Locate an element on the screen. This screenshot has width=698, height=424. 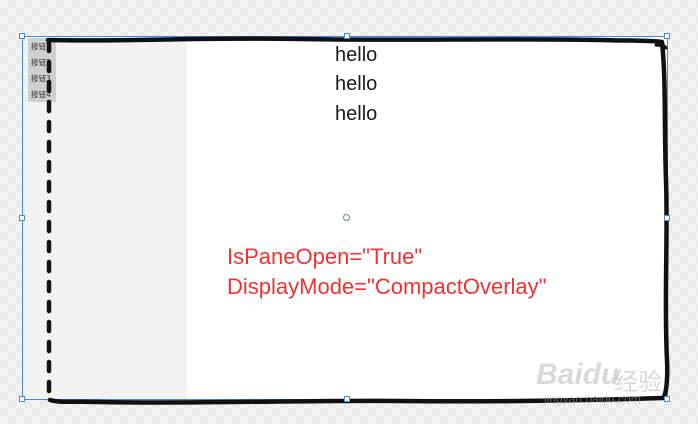
resize-handle-bottom is located at coordinates (347, 399).